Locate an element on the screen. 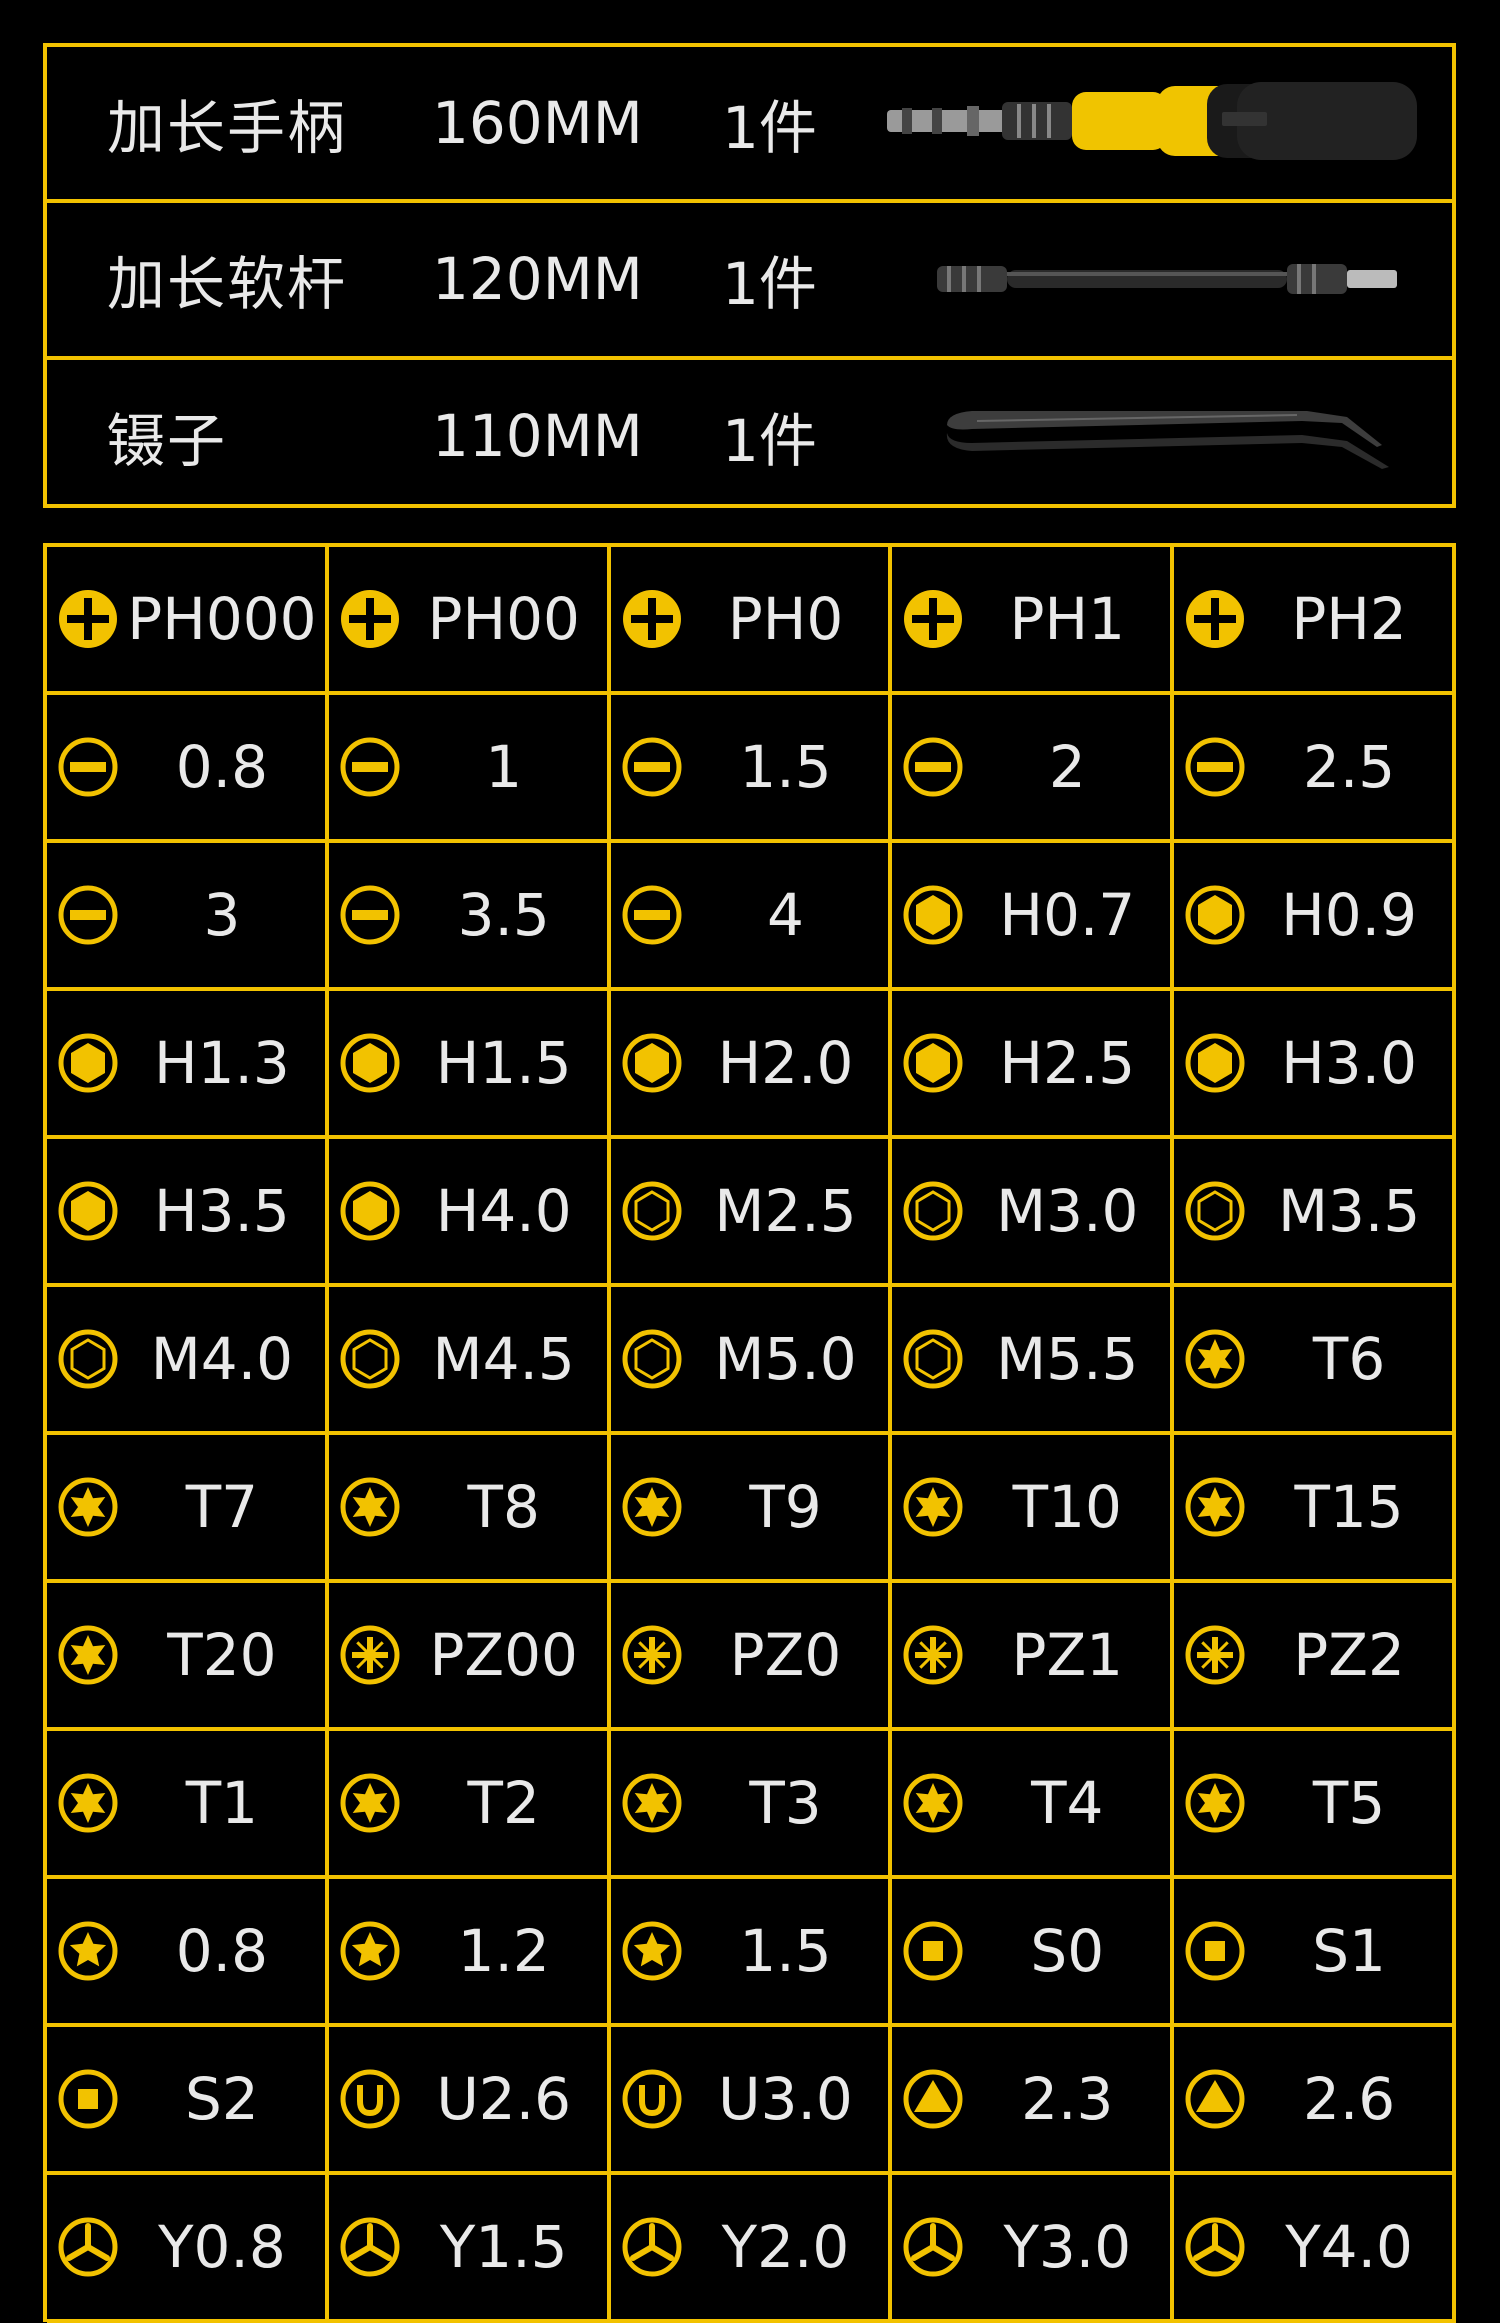  bit-label: PH1 is located at coordinates (1067, 619).